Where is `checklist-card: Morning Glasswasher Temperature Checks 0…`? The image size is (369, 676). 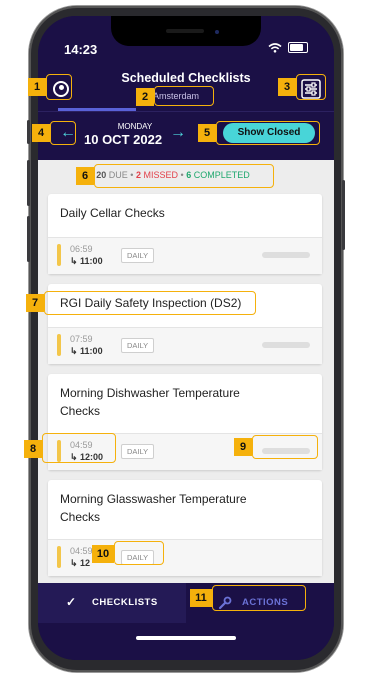 checklist-card: Morning Glasswasher Temperature Checks 0… is located at coordinates (185, 528).